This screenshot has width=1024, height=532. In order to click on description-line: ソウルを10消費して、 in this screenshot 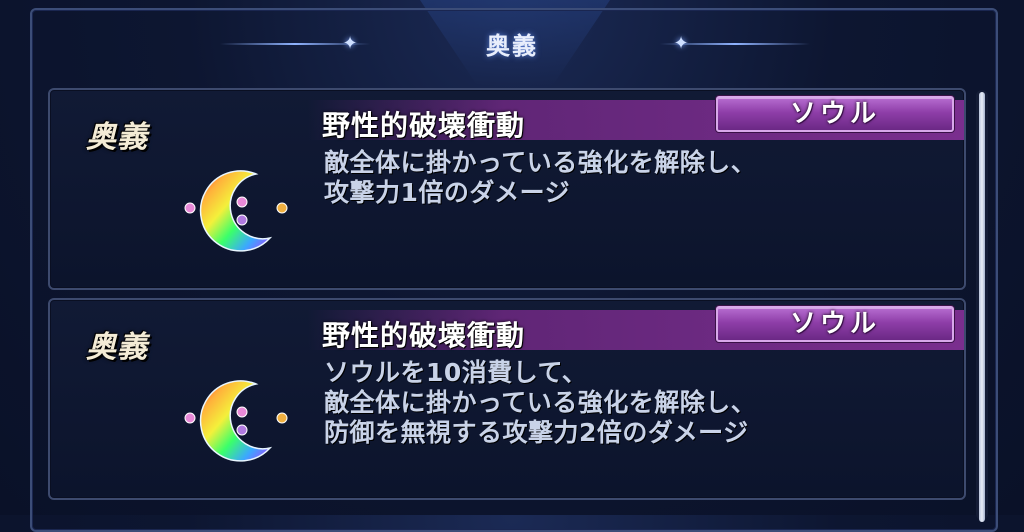, I will do `click(456, 372)`.